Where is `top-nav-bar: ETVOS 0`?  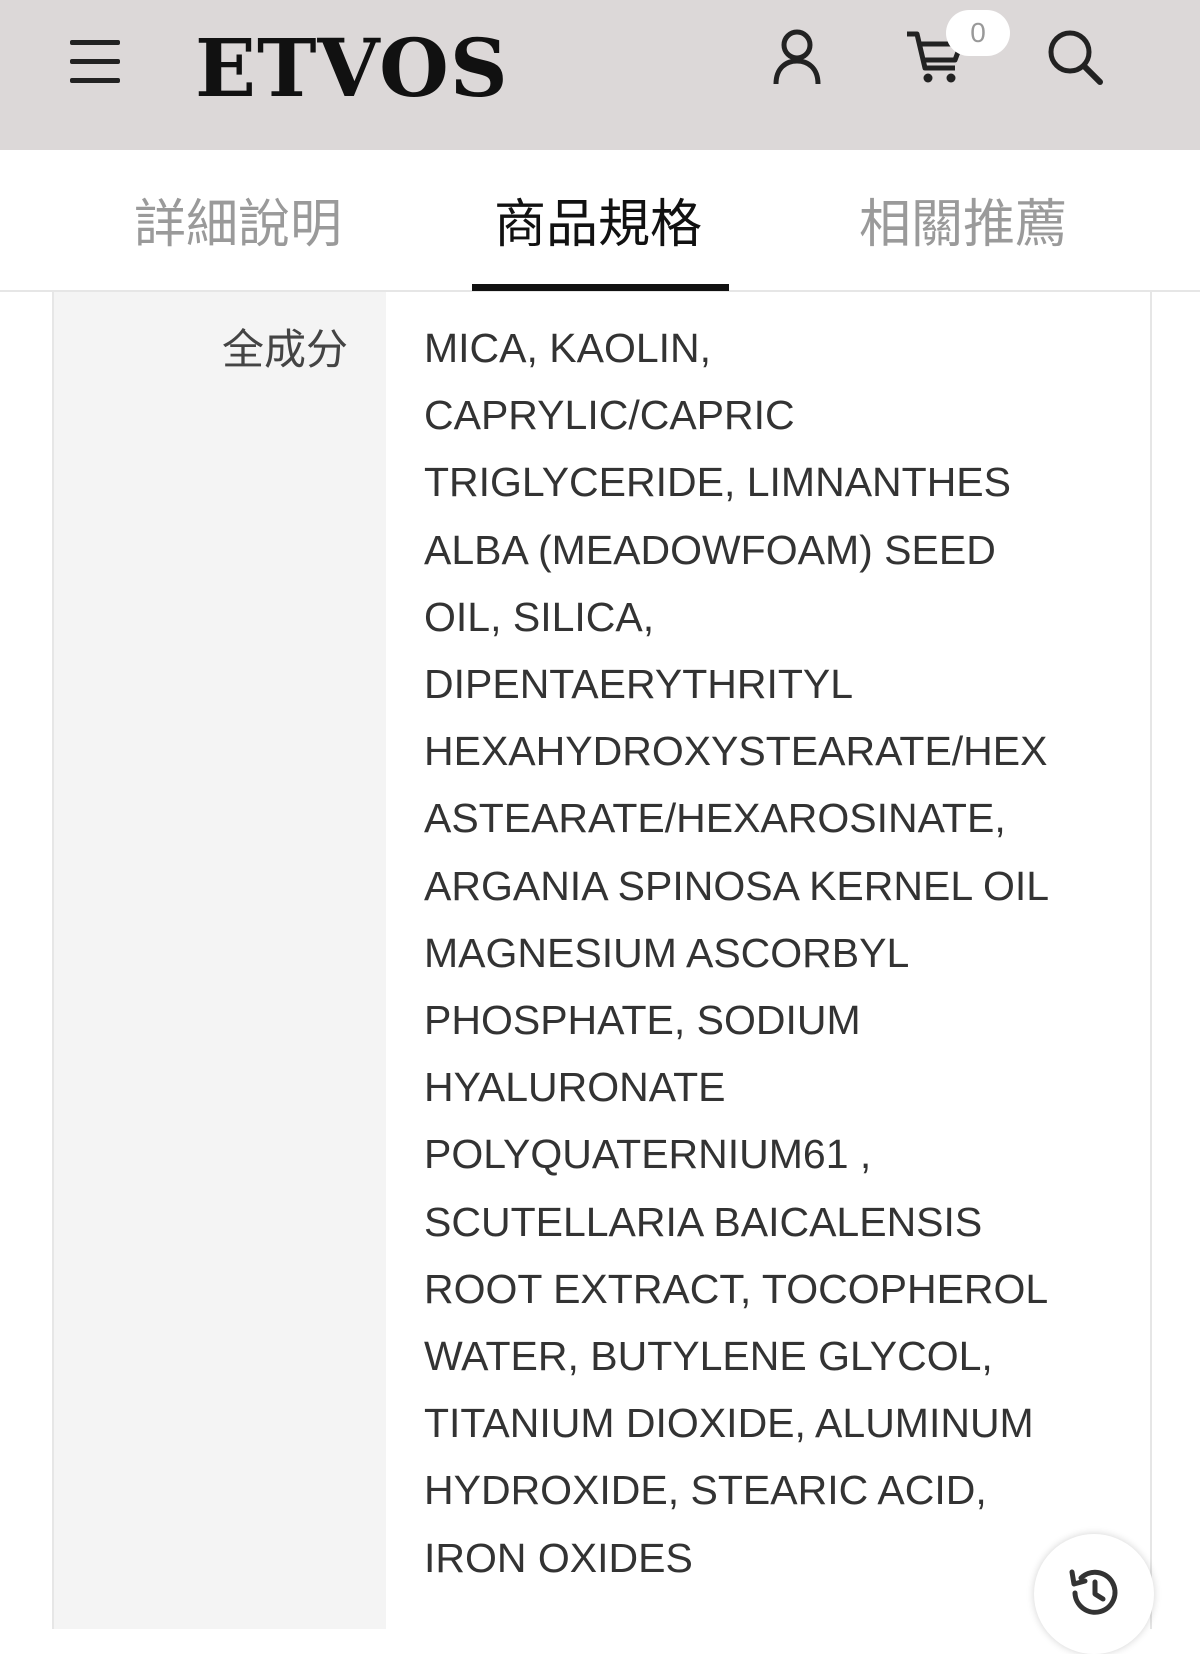
top-nav-bar: ETVOS 0 is located at coordinates (600, 75).